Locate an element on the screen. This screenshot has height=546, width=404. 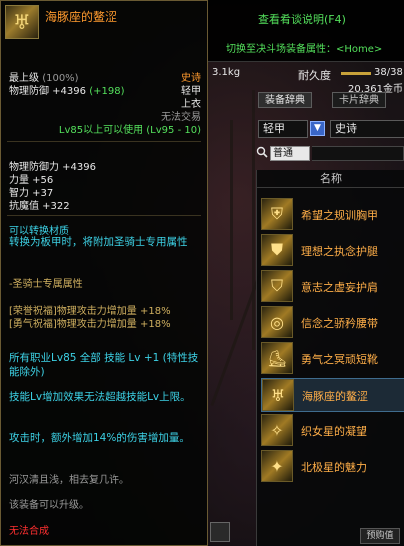
phys-def-row: 物理防御 +4396 (+198) is located at coordinates (66, 89).